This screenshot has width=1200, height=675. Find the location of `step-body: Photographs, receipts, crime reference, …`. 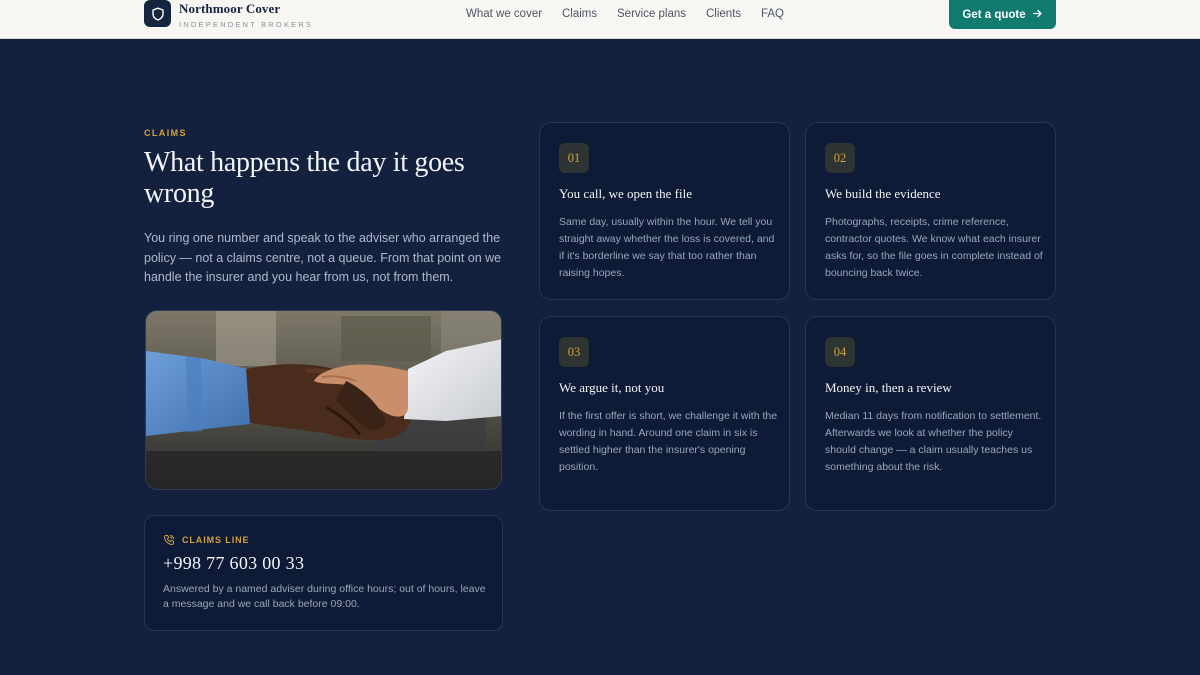

step-body: Photographs, receipts, crime reference, … is located at coordinates (934, 247).